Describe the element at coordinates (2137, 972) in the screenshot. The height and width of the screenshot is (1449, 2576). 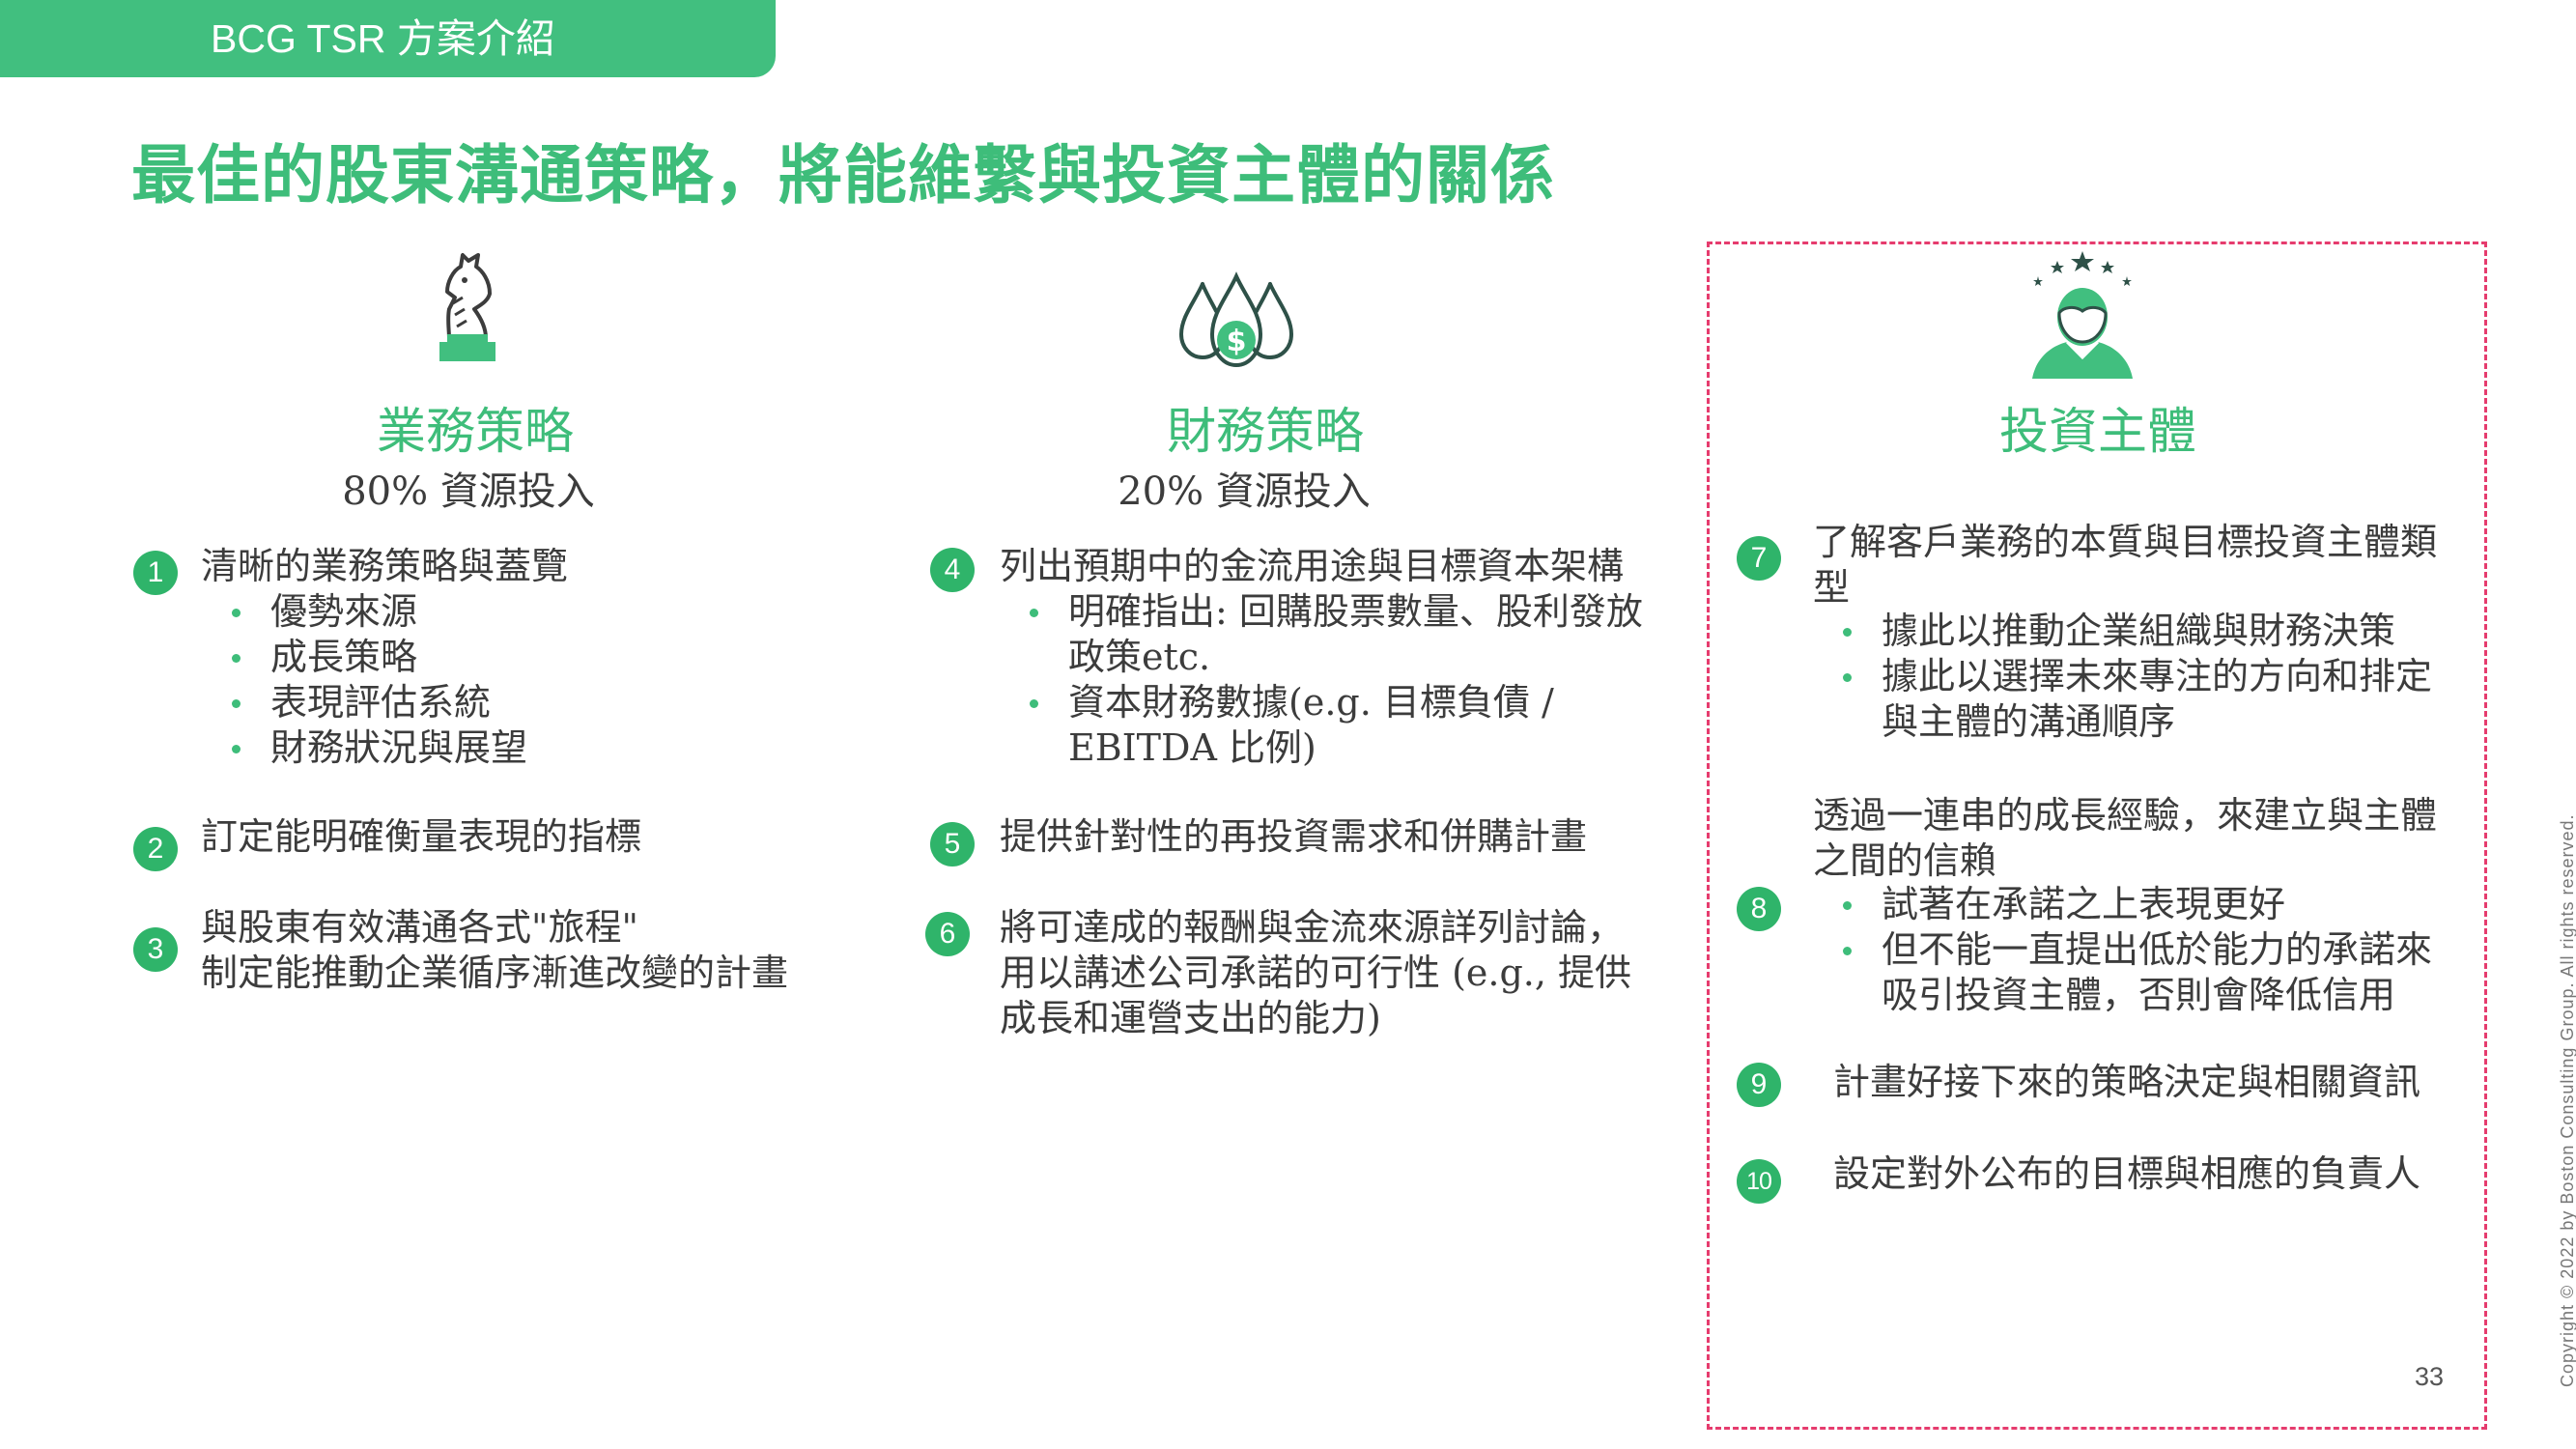
I see `list-item: 但不能一直提出低於能力的承諾來 吸引投資主體，否則會降低信用` at that location.